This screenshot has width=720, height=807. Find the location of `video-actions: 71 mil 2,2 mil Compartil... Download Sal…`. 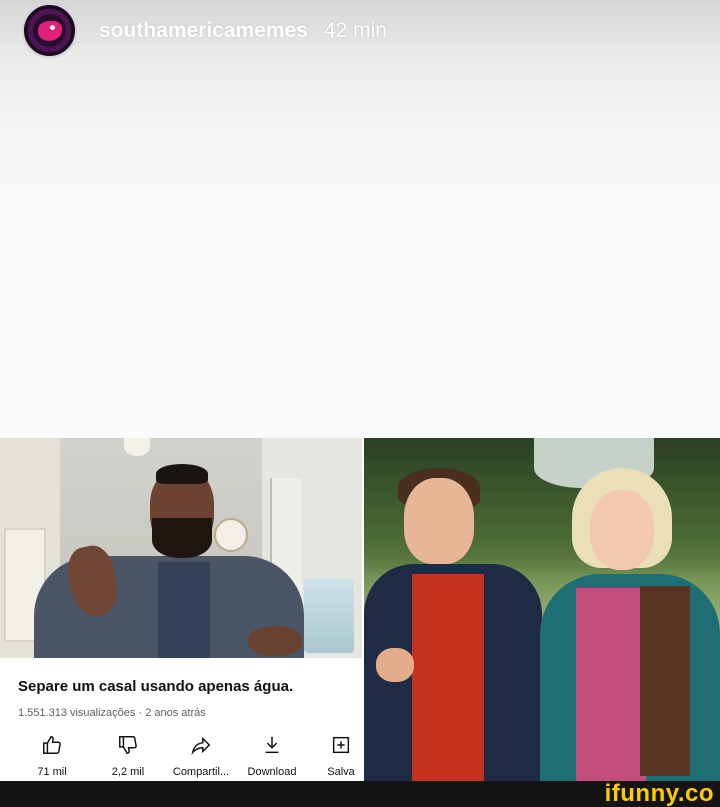

video-actions: 71 mil 2,2 mil Compartil... Download Sal… is located at coordinates (181, 757).